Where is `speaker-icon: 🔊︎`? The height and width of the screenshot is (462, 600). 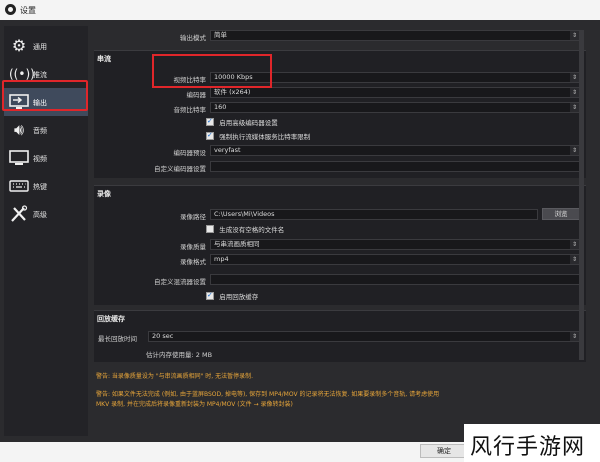 speaker-icon: 🔊︎ is located at coordinates (19, 129).